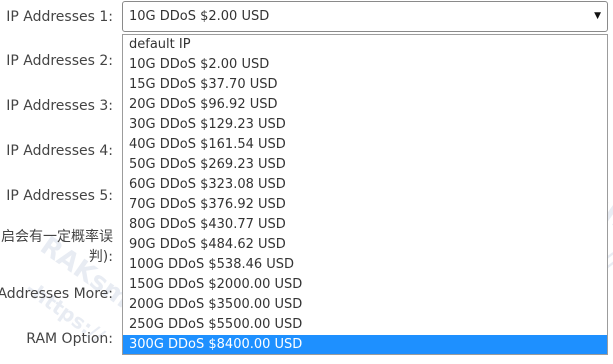 The width and height of the screenshot is (613, 364). What do you see at coordinates (597, 16) in the screenshot?
I see `chevron-down-icon: ▼` at bounding box center [597, 16].